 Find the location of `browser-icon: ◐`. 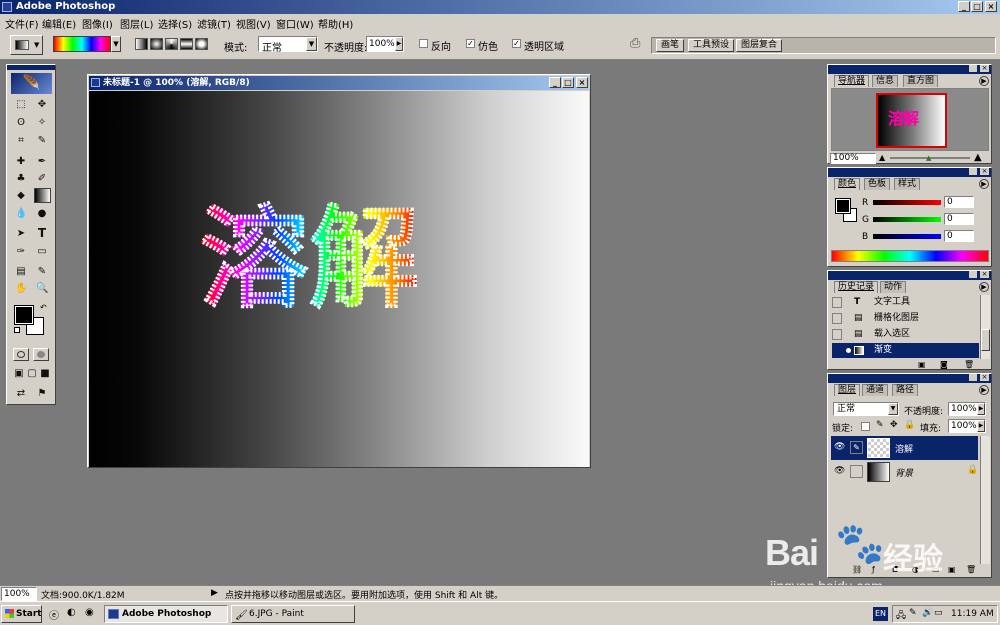

browser-icon: ◐ is located at coordinates (71, 612).